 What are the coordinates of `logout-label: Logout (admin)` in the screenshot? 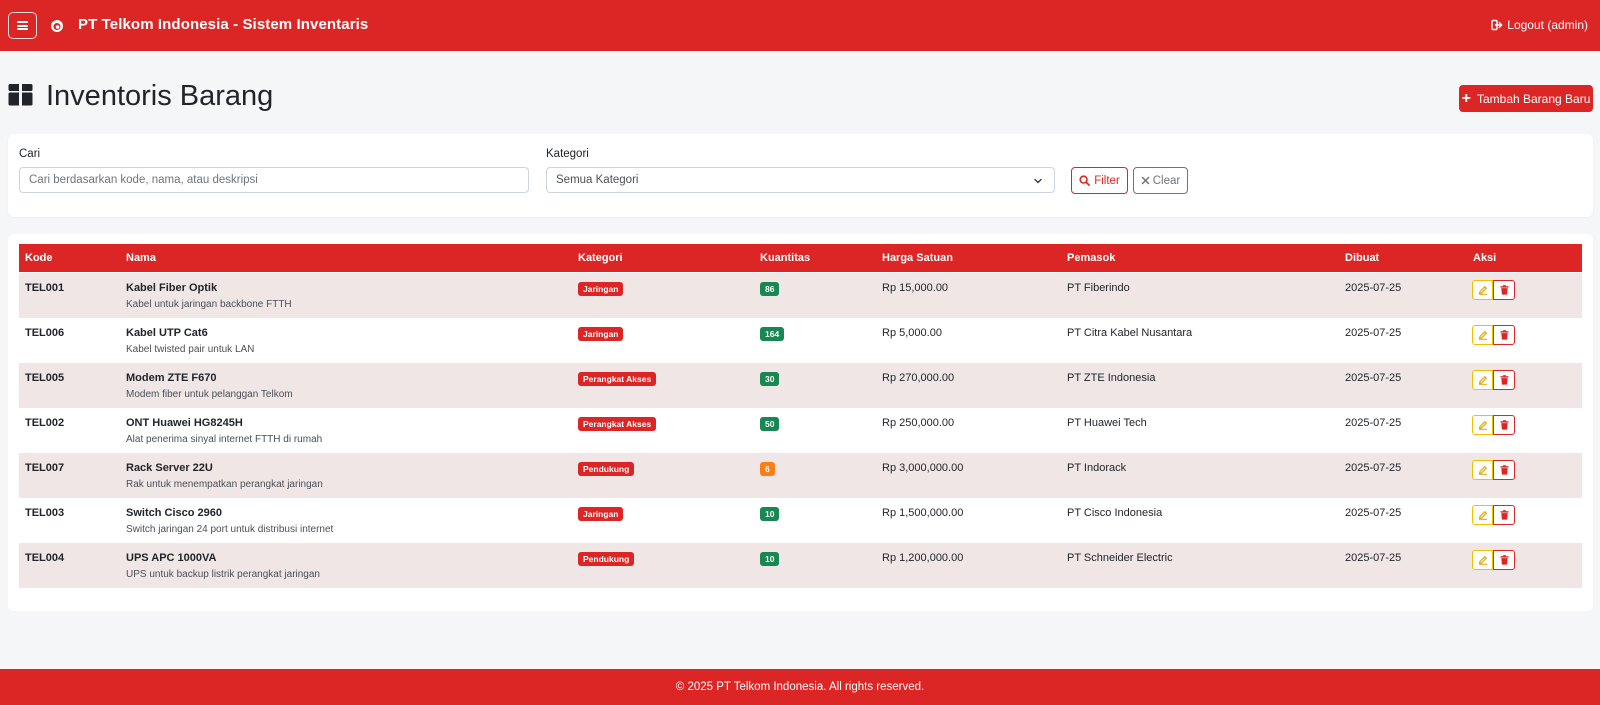 It's located at (1547, 25).